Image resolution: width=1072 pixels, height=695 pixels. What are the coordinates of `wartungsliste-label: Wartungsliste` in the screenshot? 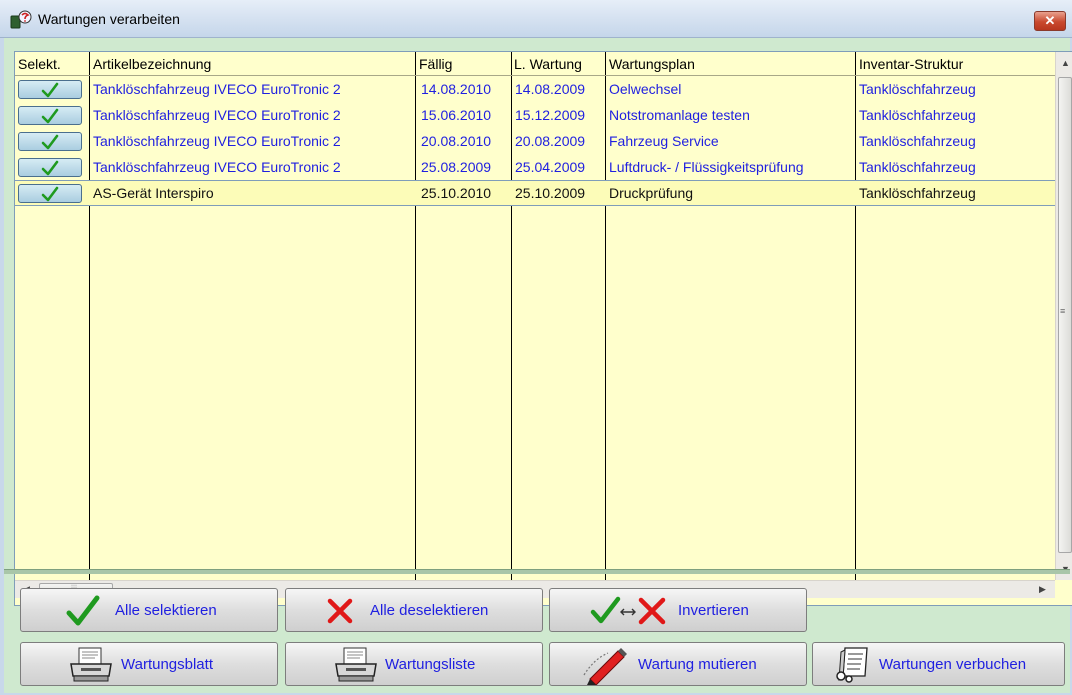 It's located at (430, 664).